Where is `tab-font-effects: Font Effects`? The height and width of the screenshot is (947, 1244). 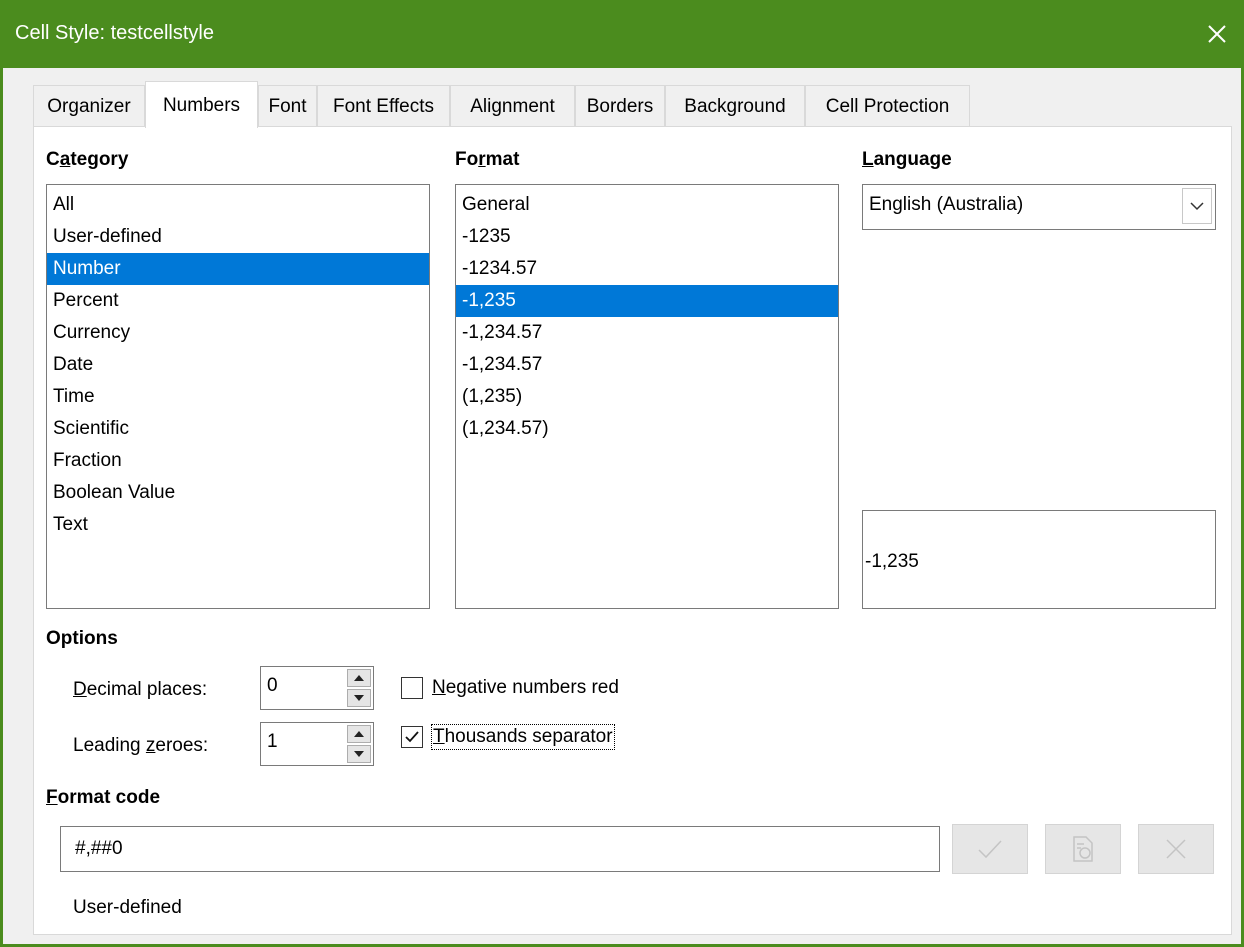 tab-font-effects: Font Effects is located at coordinates (383, 105).